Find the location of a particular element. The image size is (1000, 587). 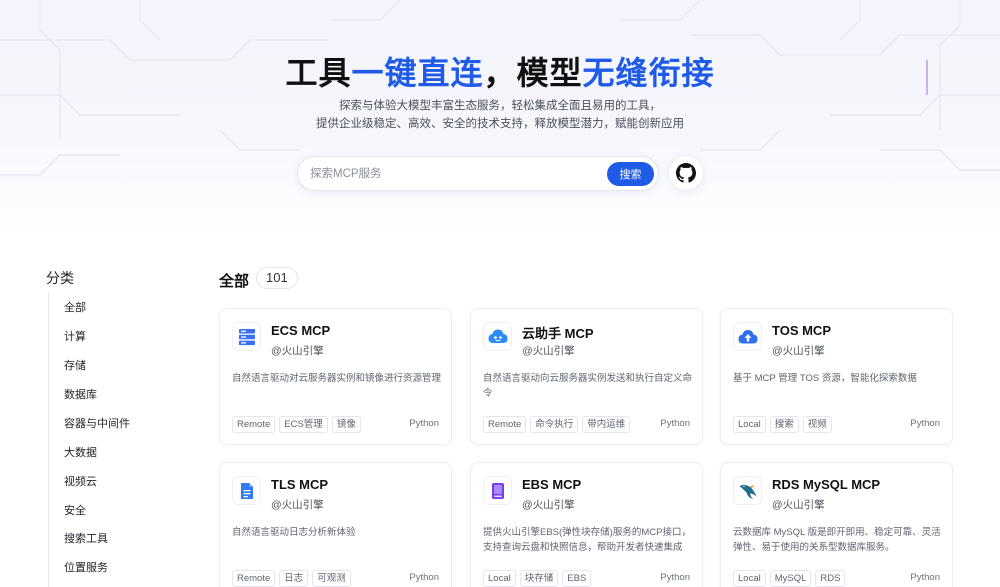

github-button is located at coordinates (686, 173).